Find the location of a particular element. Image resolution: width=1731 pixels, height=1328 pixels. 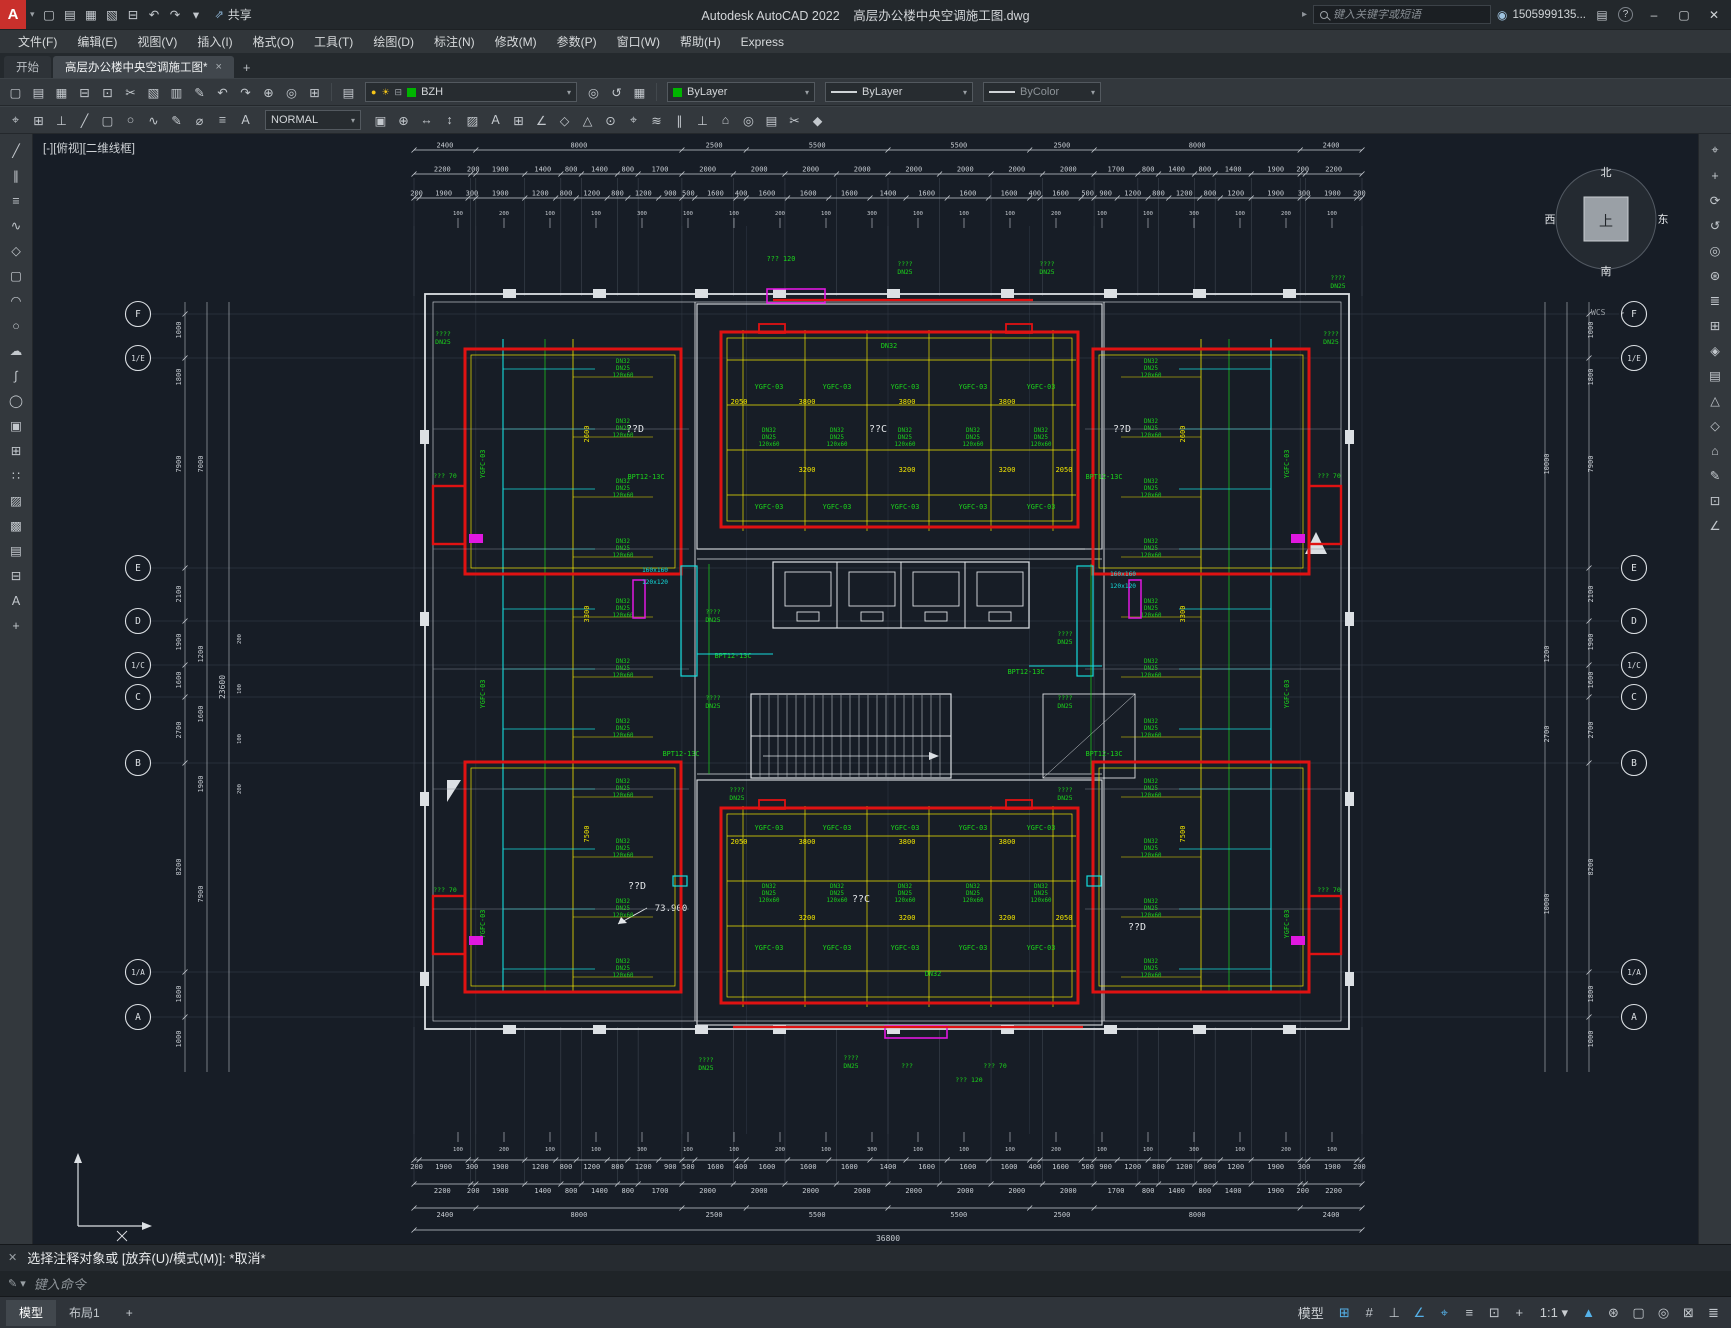

annotate-icon: ✎ is located at coordinates (1715, 475).